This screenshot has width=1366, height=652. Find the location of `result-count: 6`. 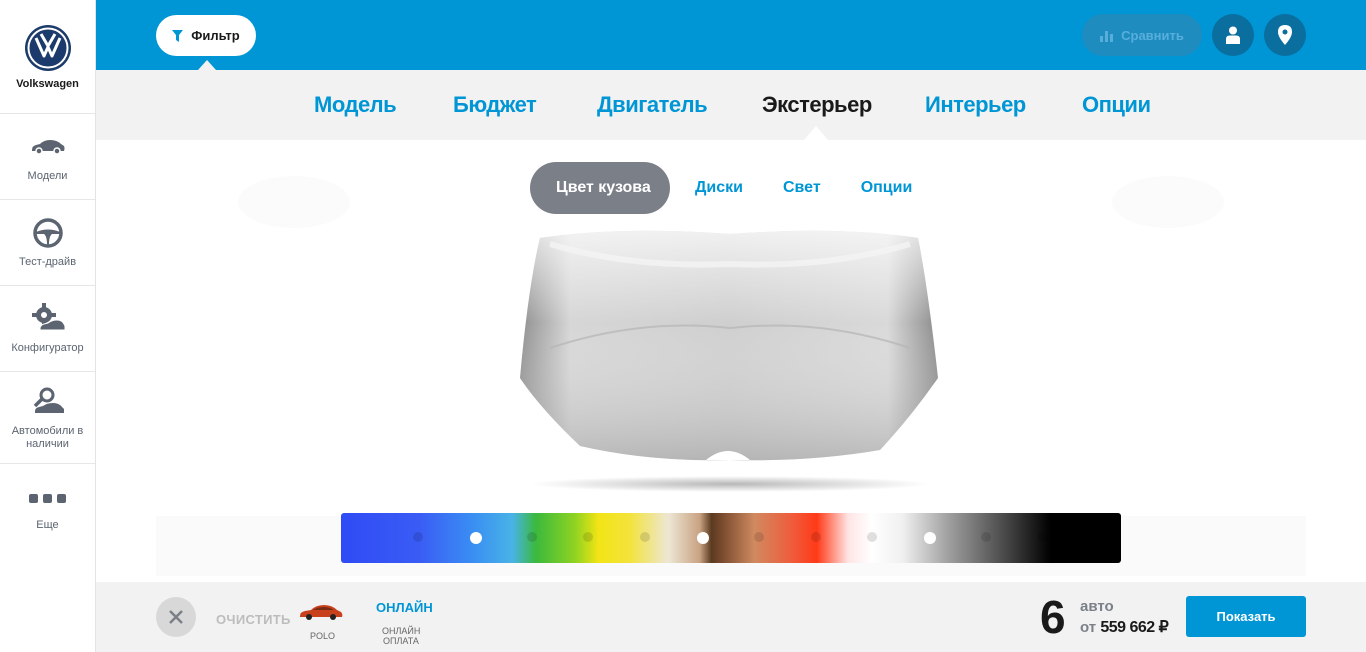

result-count: 6 is located at coordinates (1053, 617).